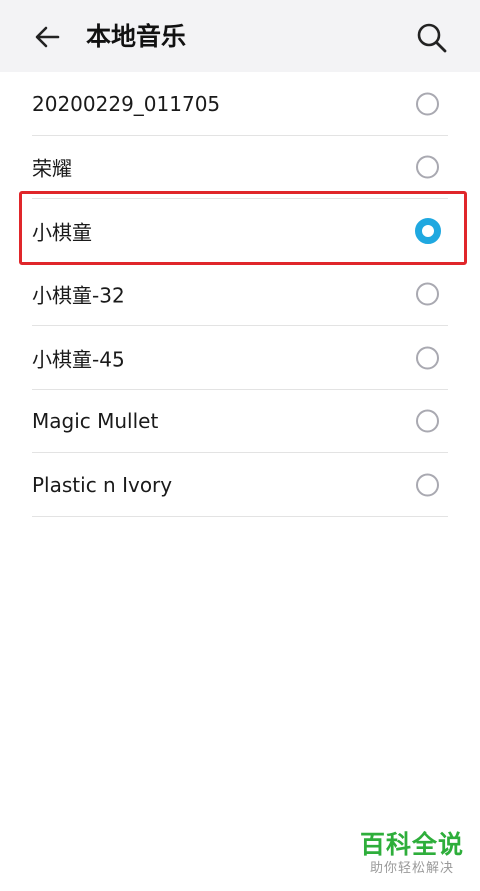 This screenshot has height=891, width=480. Describe the element at coordinates (78, 295) in the screenshot. I see `list-item-label: 小棋童-32` at that location.